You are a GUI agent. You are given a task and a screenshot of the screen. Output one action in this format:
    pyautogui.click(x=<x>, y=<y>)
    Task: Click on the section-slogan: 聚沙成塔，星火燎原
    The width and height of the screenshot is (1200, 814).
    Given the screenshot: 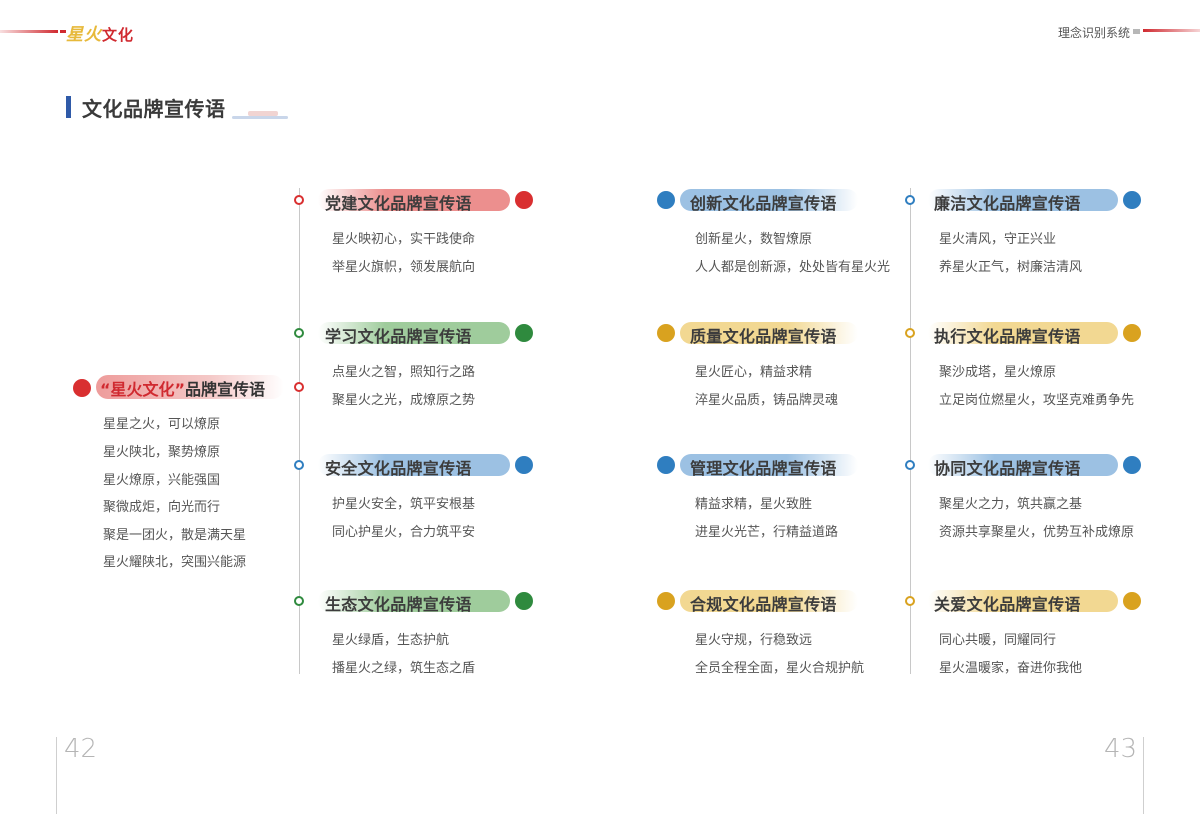 What is the action you would take?
    pyautogui.click(x=998, y=372)
    